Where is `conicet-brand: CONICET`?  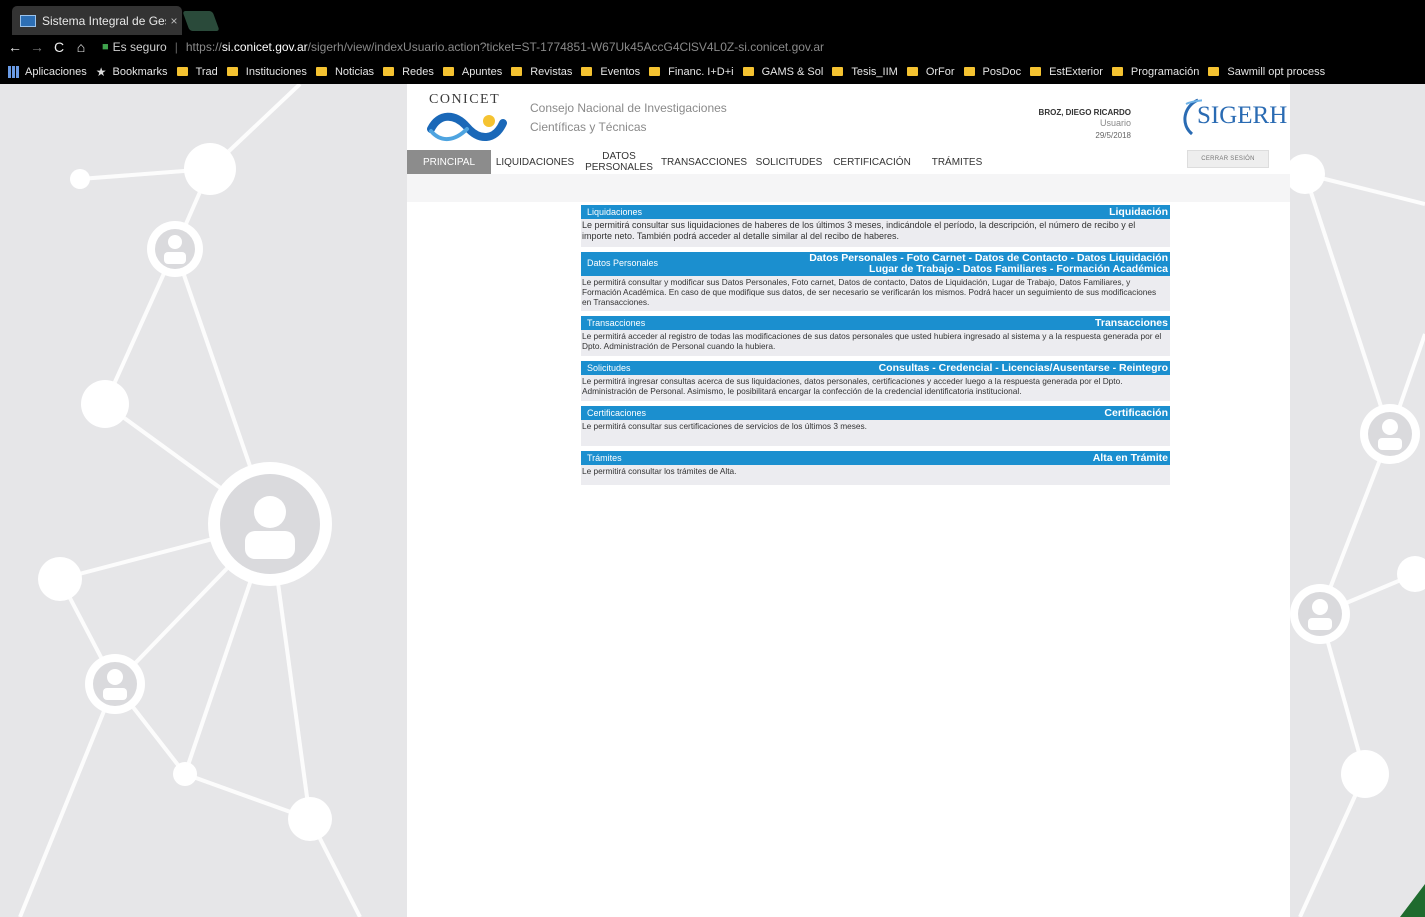 conicet-brand: CONICET is located at coordinates (465, 99).